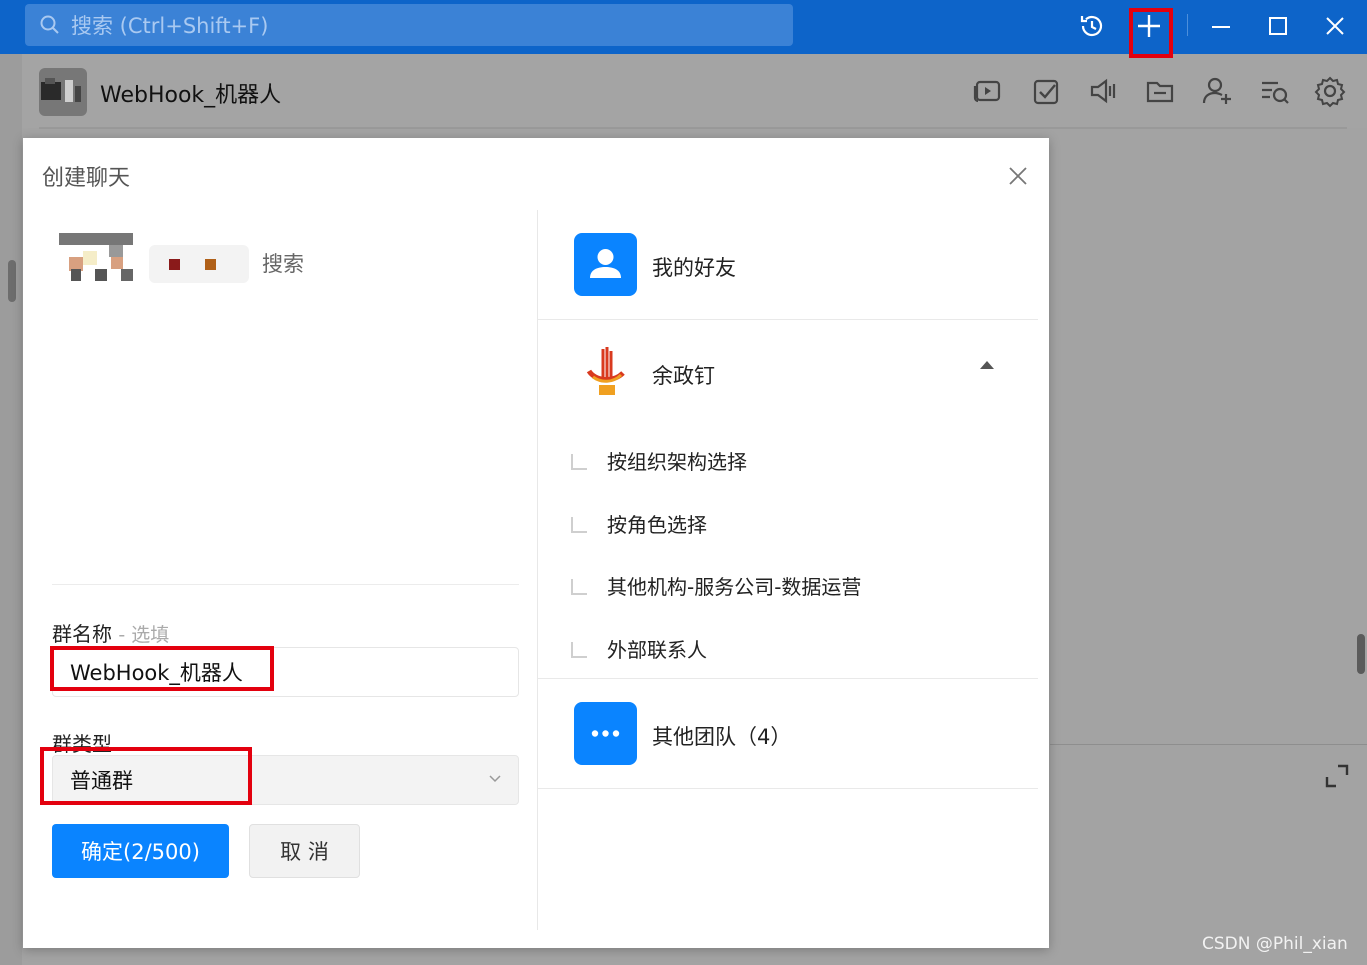  Describe the element at coordinates (162, 668) in the screenshot. I see `highlight-group-name` at that location.